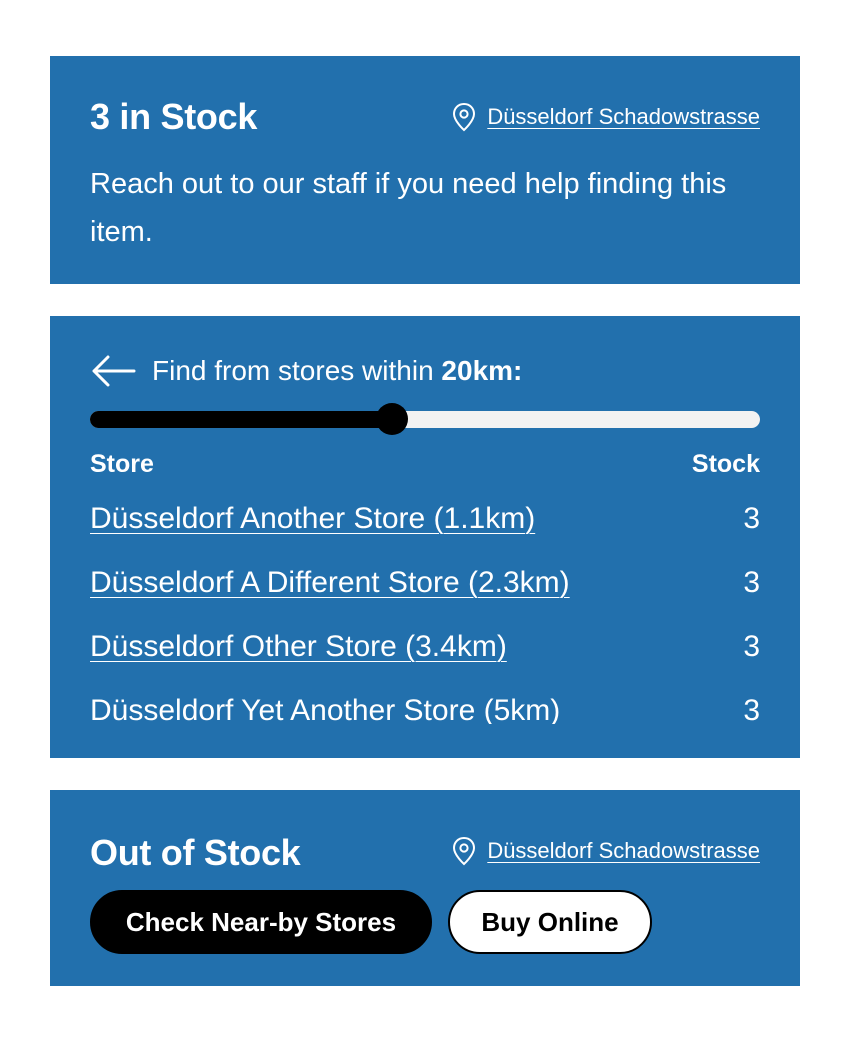  I want to click on find-radius-row: Find from stores within 20km:, so click(306, 371).